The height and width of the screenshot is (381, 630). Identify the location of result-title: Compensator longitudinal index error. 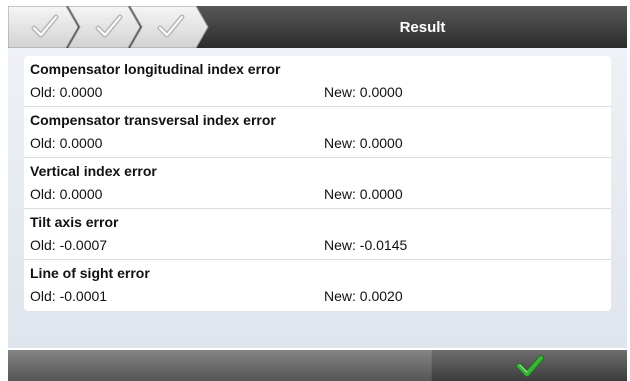
(155, 69).